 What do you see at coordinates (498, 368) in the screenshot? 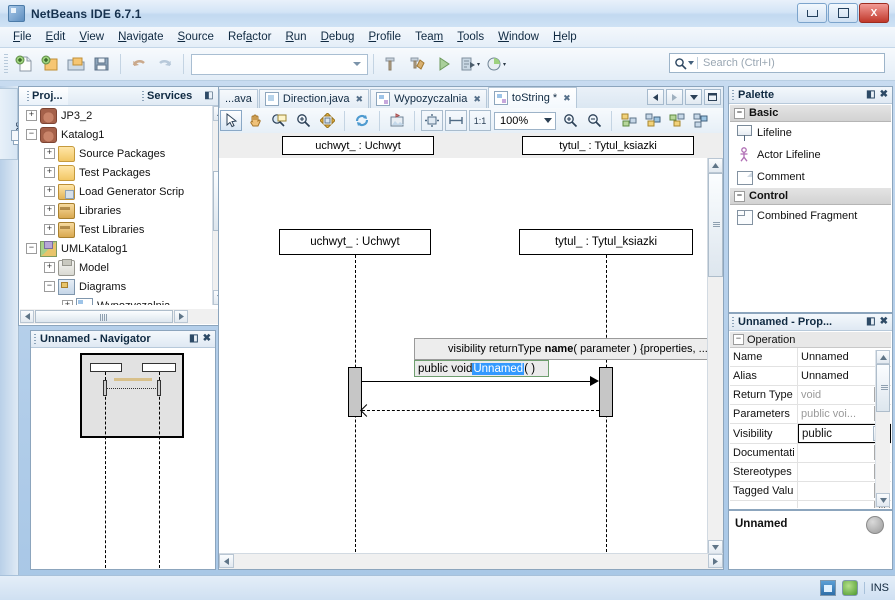
I see `inline-edit-selection: Unnamed` at bounding box center [498, 368].